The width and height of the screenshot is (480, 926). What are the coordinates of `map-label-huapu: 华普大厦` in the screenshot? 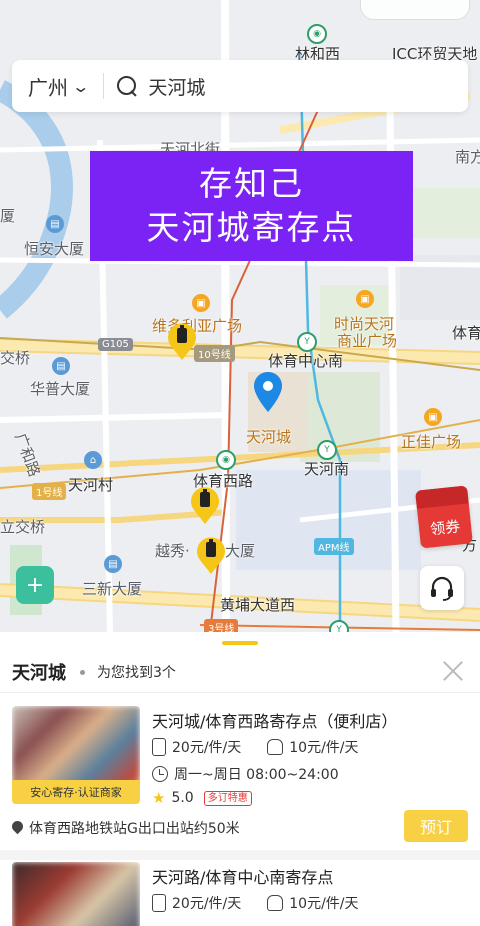 It's located at (60, 389).